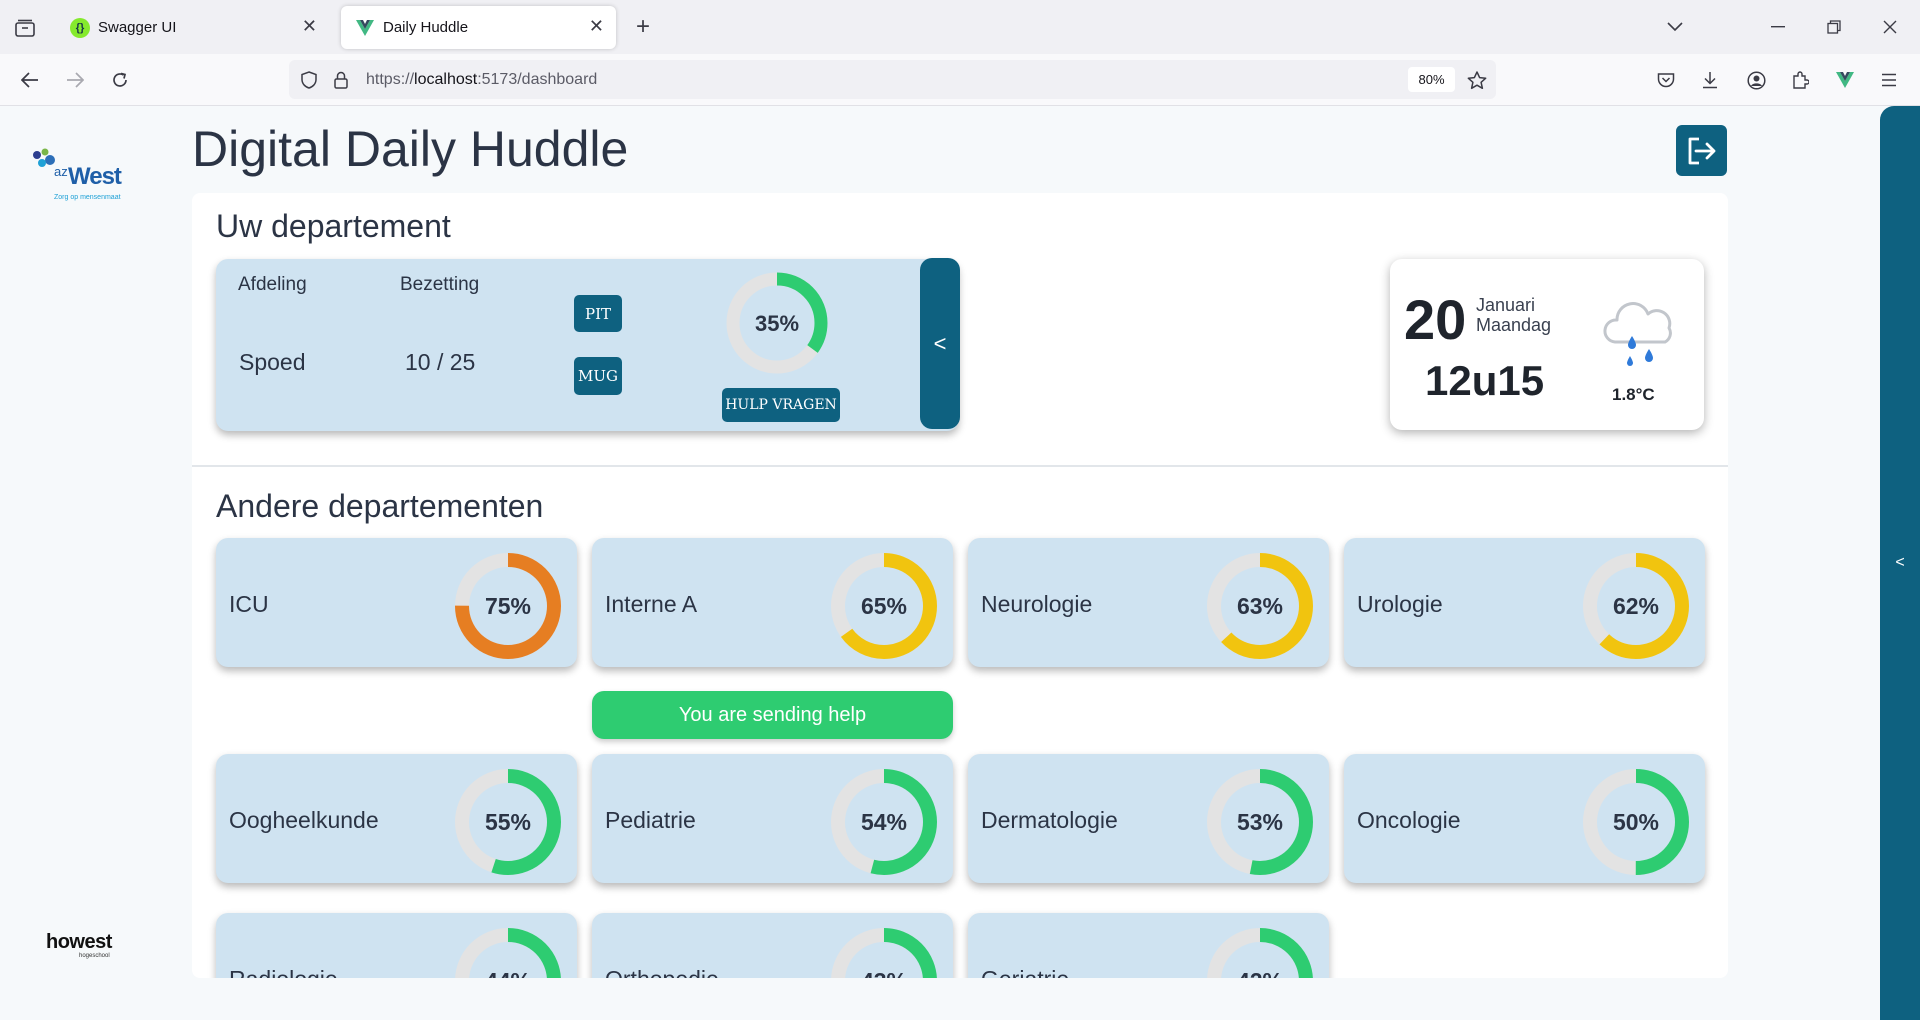  I want to click on sidebar-toggle-label: <, so click(1900, 562).